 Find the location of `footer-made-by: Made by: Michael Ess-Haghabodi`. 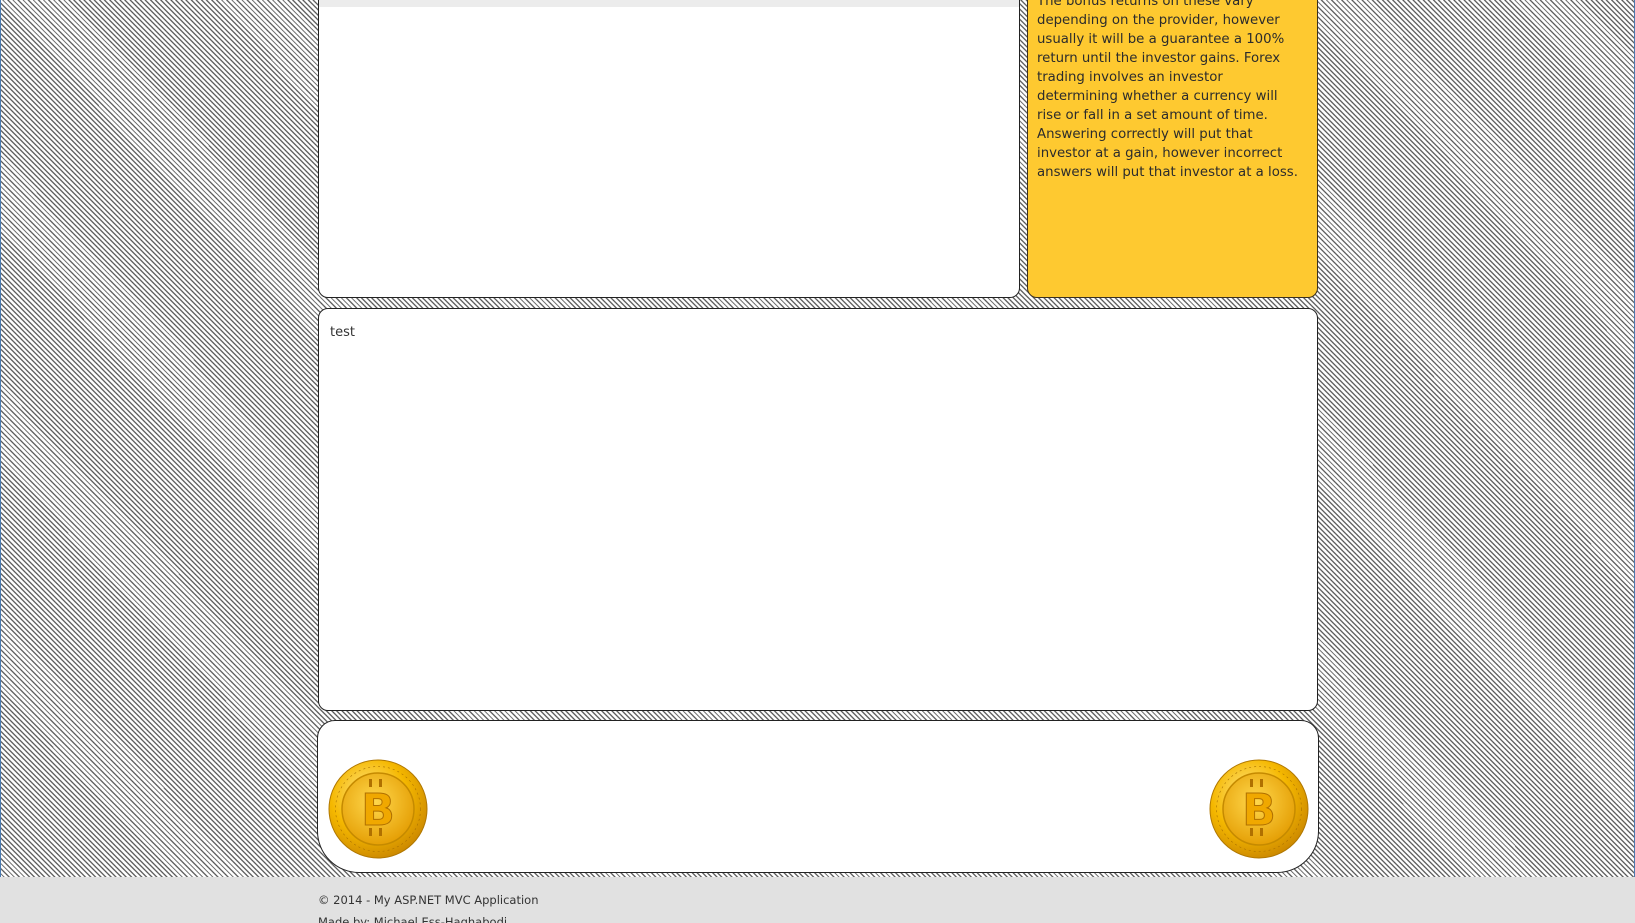

footer-made-by: Made by: Michael Ess-Haghabodi is located at coordinates (413, 919).